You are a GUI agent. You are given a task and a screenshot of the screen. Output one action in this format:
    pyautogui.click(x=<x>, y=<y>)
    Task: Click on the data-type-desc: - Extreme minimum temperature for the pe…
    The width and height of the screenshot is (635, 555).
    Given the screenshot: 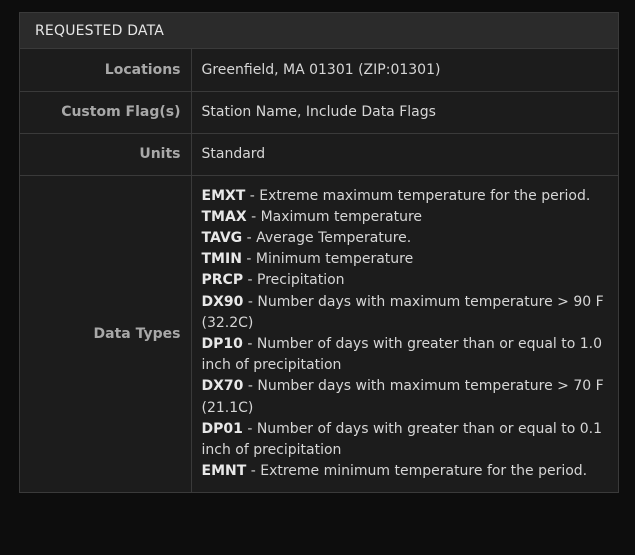 What is the action you would take?
    pyautogui.click(x=417, y=471)
    